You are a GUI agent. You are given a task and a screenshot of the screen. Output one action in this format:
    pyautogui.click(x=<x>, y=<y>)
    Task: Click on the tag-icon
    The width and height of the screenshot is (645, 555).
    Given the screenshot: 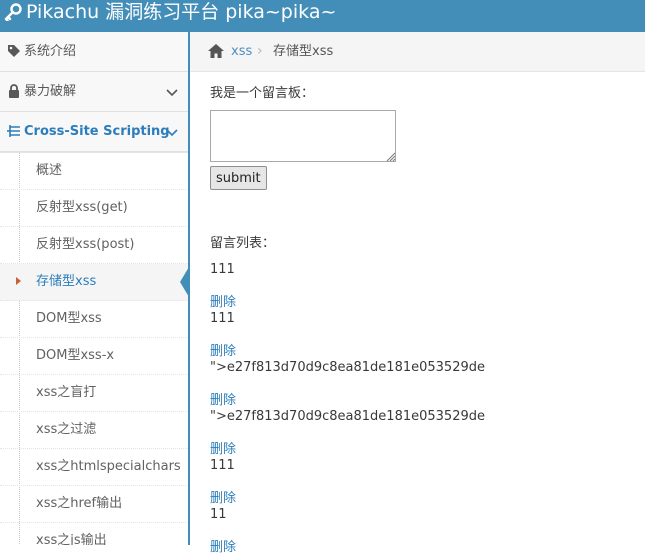 What is the action you would take?
    pyautogui.click(x=14, y=51)
    